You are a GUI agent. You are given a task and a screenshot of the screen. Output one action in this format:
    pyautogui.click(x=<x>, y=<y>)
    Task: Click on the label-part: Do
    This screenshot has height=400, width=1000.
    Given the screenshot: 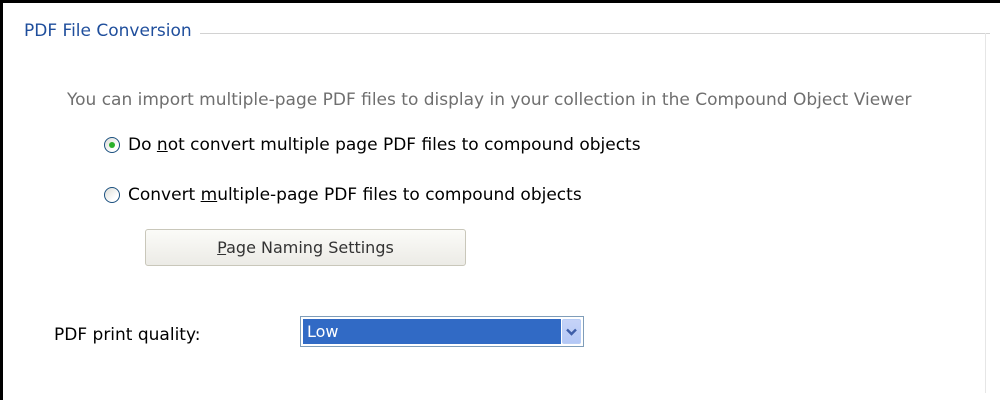 What is the action you would take?
    pyautogui.click(x=142, y=145)
    